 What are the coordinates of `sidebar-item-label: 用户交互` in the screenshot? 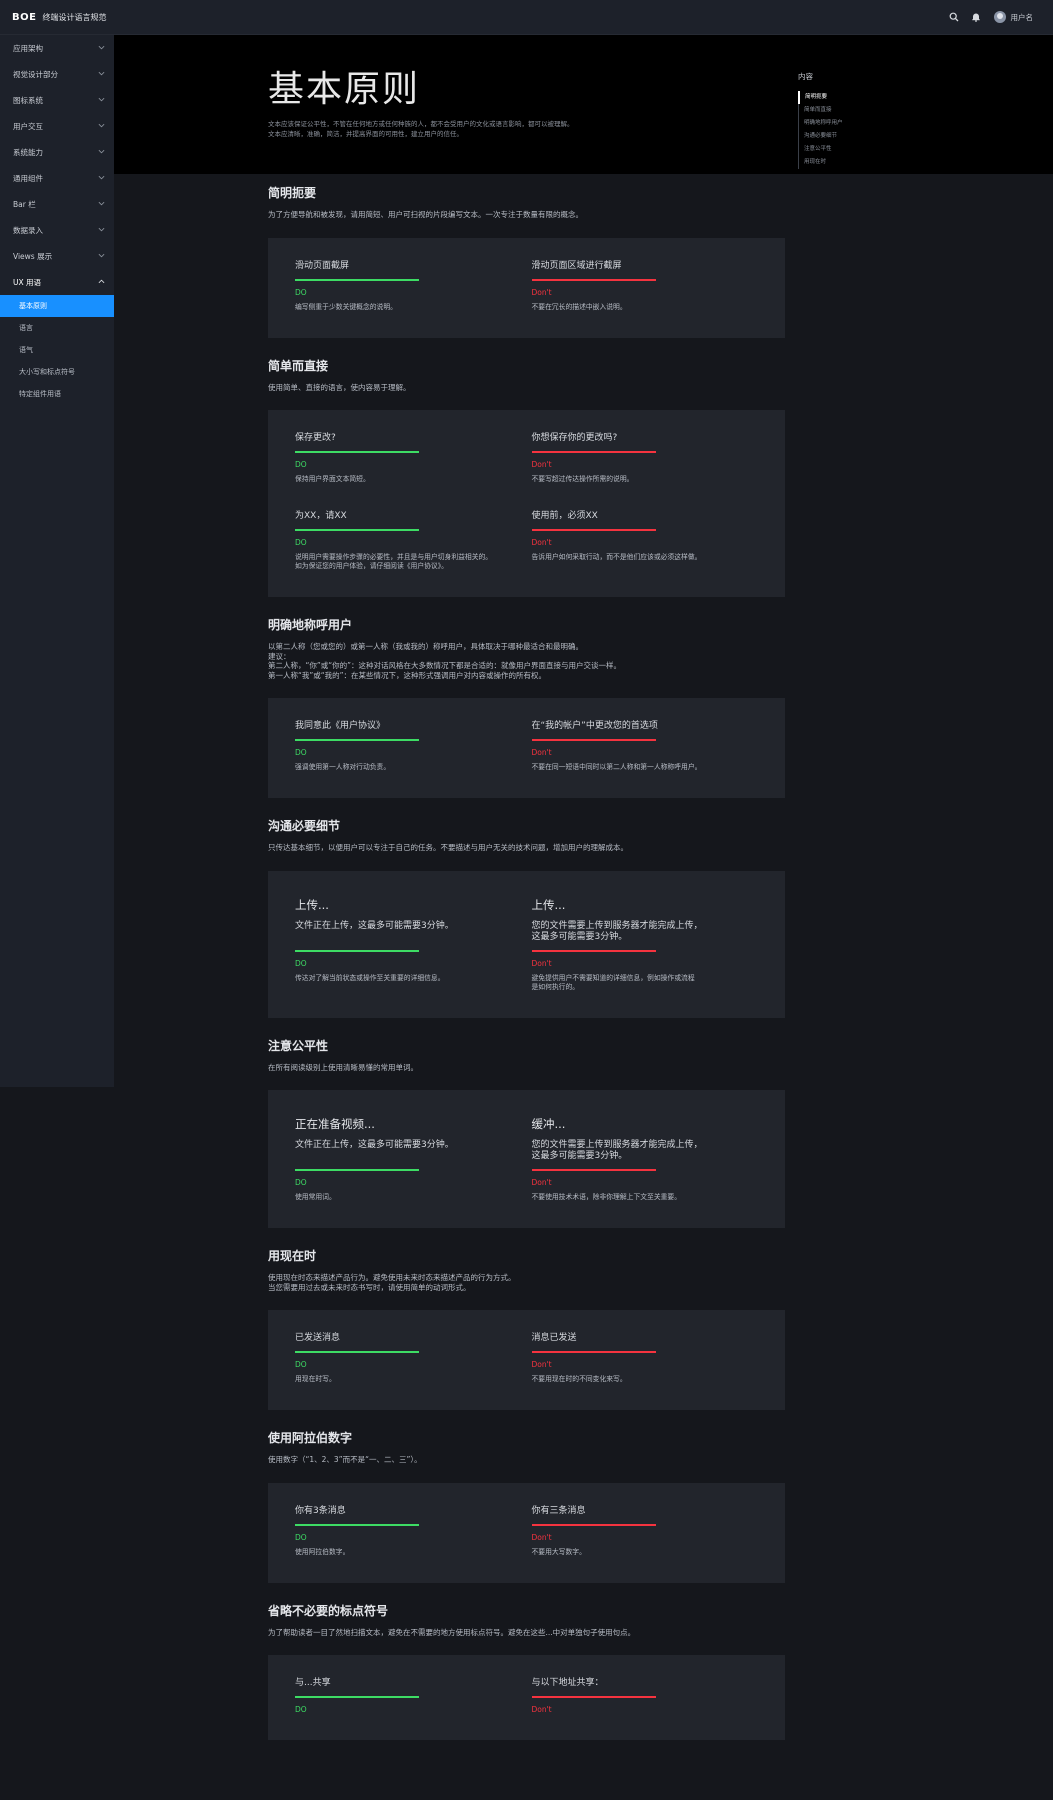 It's located at (28, 126).